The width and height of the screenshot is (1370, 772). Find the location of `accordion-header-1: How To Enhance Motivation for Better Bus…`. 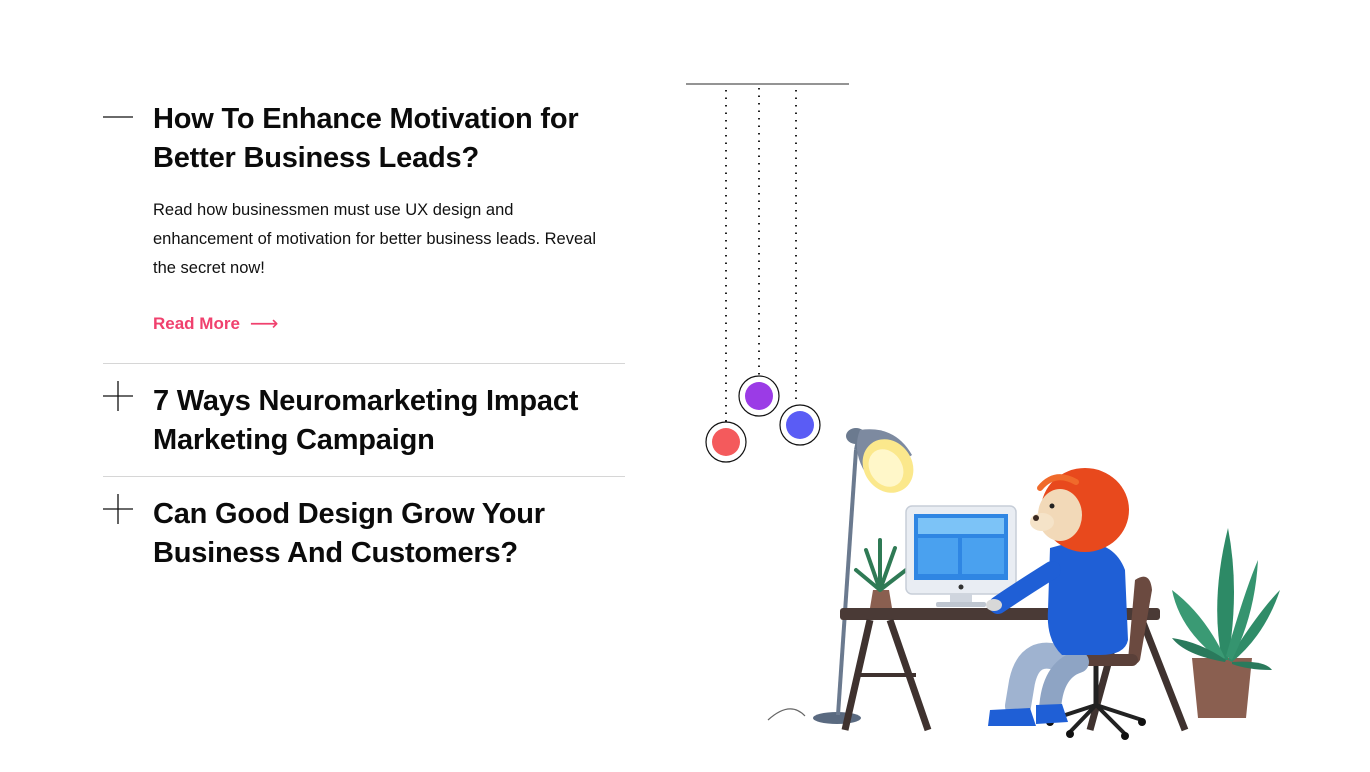

accordion-header-1: How To Enhance Motivation for Better Bus… is located at coordinates (364, 139).